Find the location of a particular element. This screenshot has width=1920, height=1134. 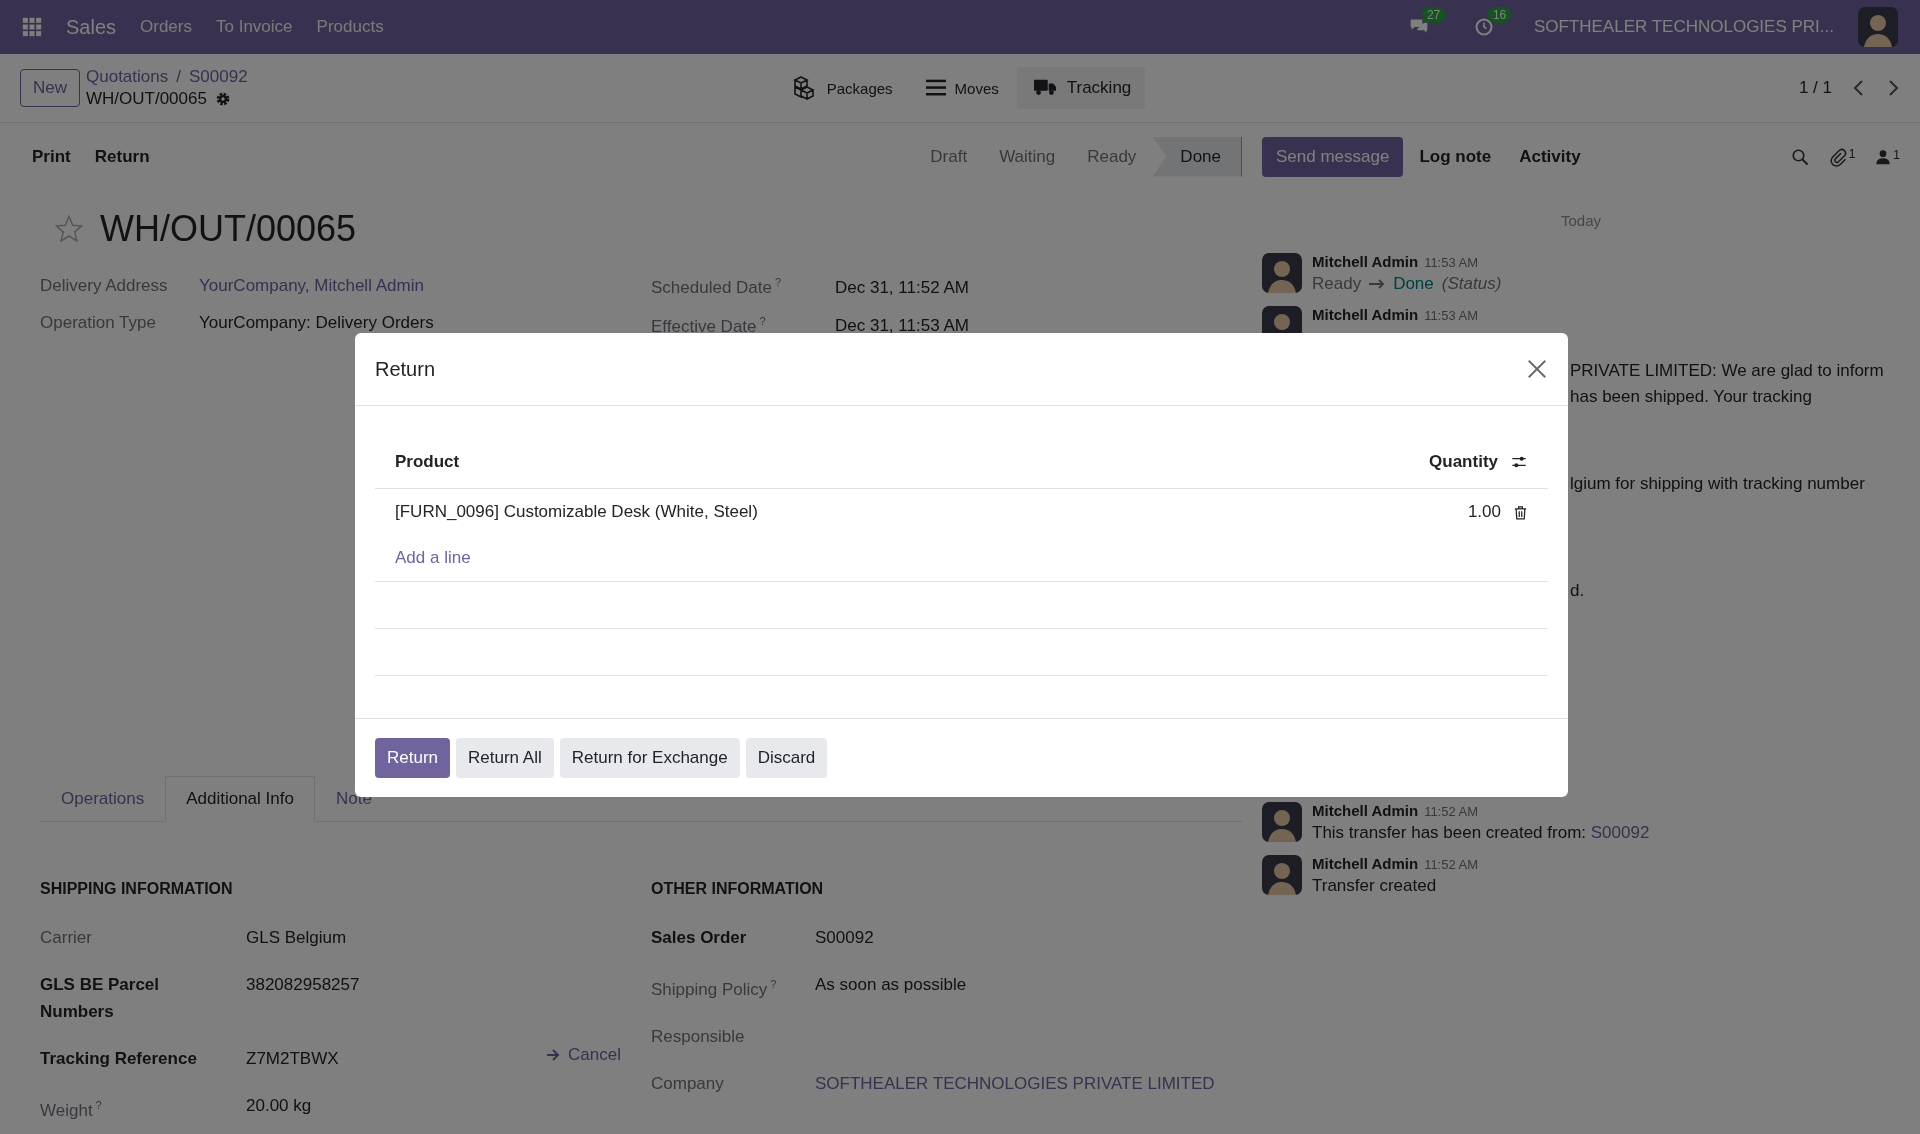

field-label: Company is located at coordinates (688, 1083).